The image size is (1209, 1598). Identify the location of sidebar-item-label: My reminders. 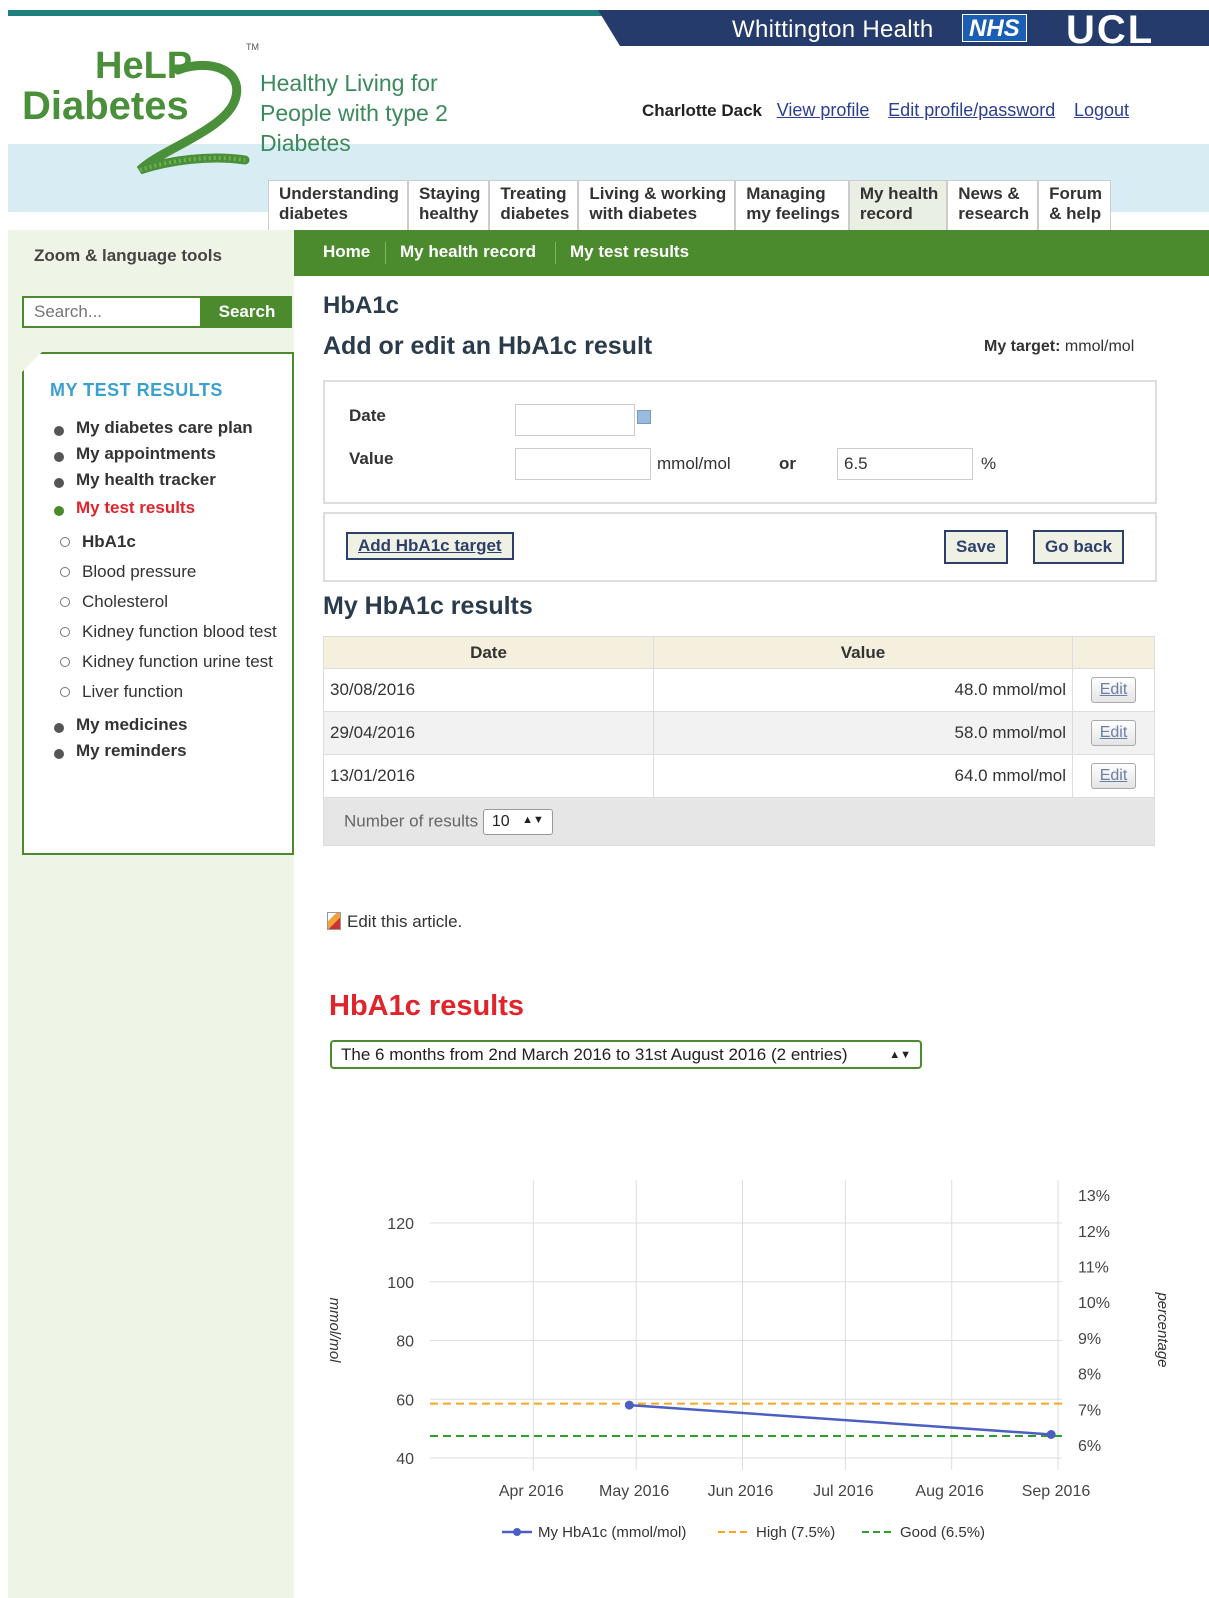
(131, 750).